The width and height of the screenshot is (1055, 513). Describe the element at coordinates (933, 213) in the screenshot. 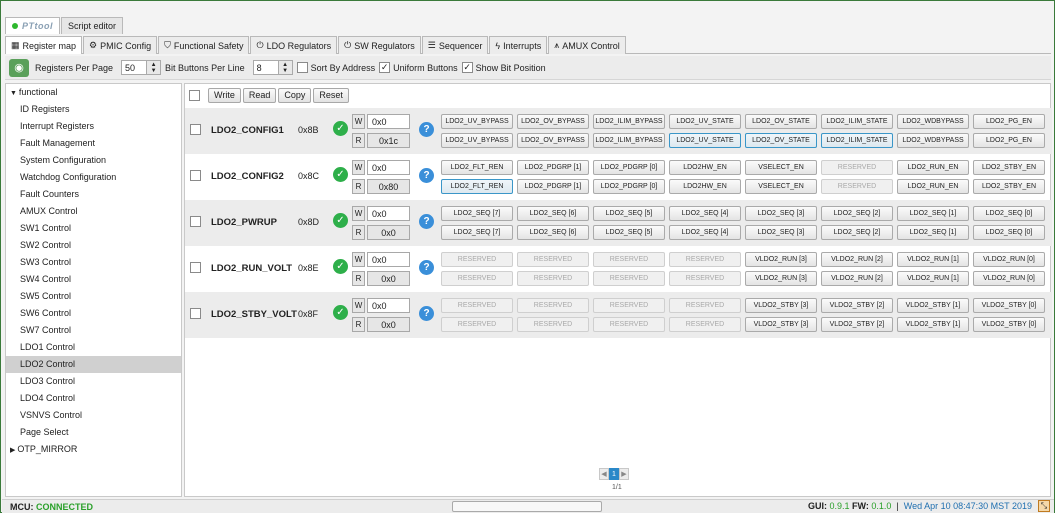

I see `write-bit-button: LDO2_SEQ [1]` at that location.